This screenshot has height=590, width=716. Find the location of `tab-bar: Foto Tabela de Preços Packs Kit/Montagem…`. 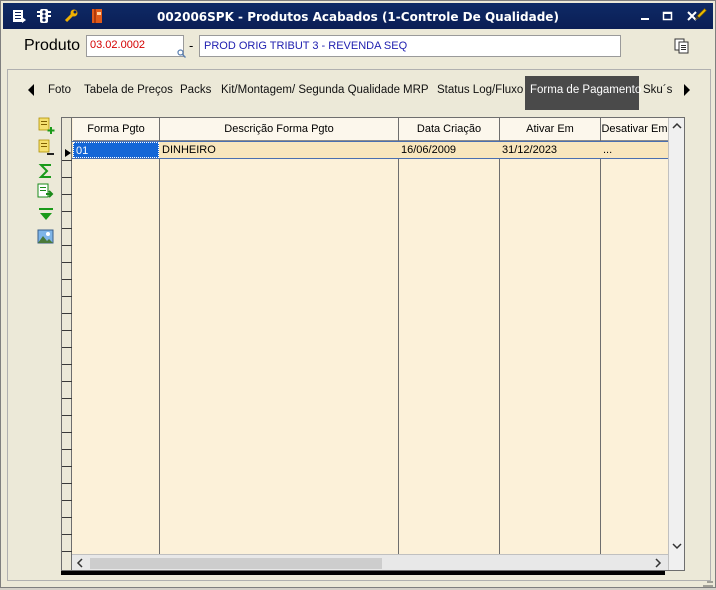

tab-bar: Foto Tabela de Preços Packs Kit/Montagem… is located at coordinates (357, 91).